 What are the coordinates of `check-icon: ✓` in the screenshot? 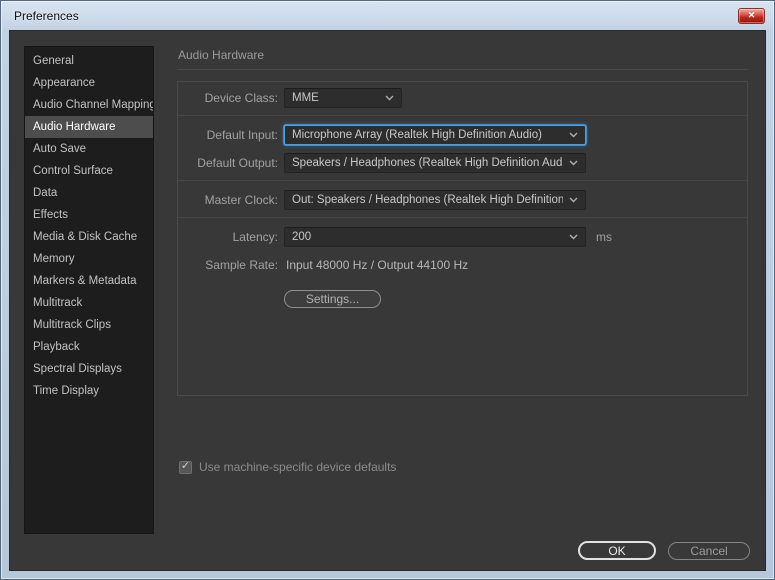 It's located at (185, 466).